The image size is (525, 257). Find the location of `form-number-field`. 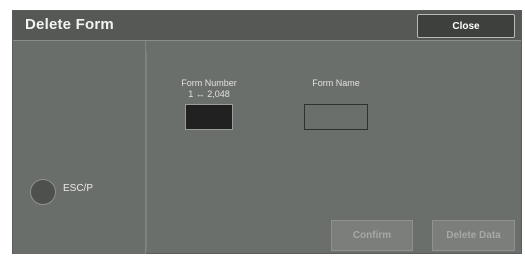

form-number-field is located at coordinates (209, 117).